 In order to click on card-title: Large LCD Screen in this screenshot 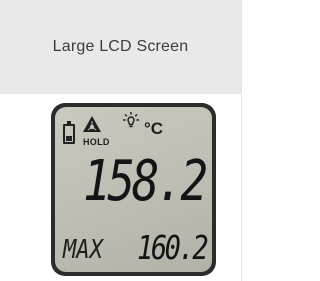, I will do `click(120, 46)`.